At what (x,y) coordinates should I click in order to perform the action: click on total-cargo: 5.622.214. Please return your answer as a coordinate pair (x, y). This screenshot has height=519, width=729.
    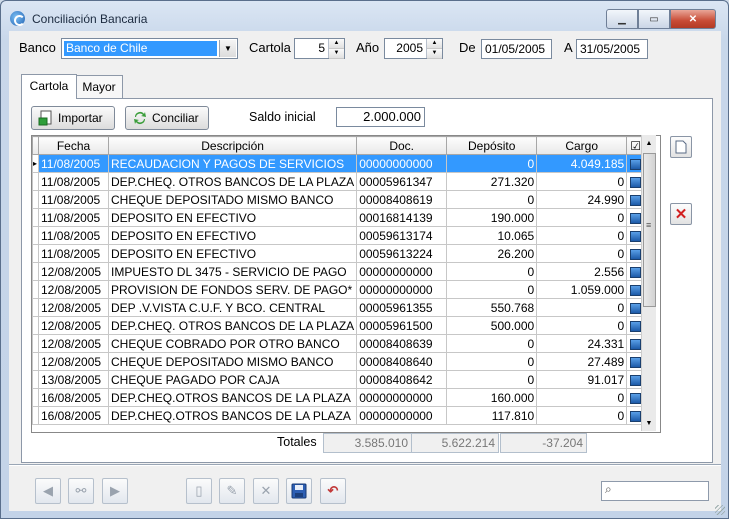
    Looking at the image, I should click on (455, 443).